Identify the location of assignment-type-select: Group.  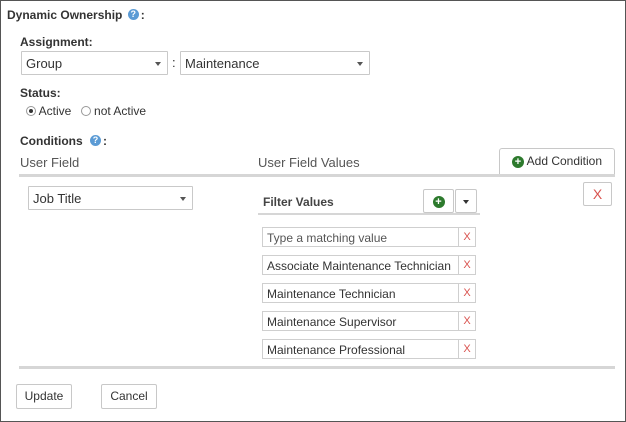
(94, 63).